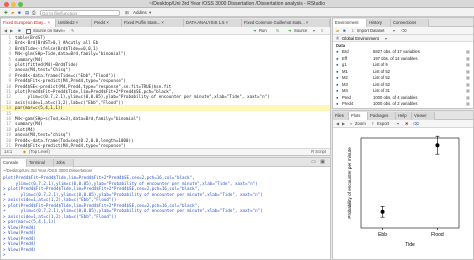  What do you see at coordinates (278, 31) in the screenshot?
I see `rerun-icon: ↻` at bounding box center [278, 31].